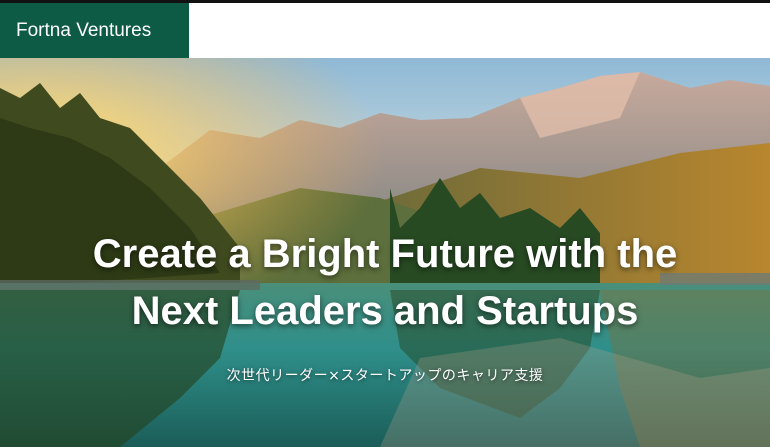  I want to click on hero-headline-line-1: Create a Bright Future with the, so click(385, 254).